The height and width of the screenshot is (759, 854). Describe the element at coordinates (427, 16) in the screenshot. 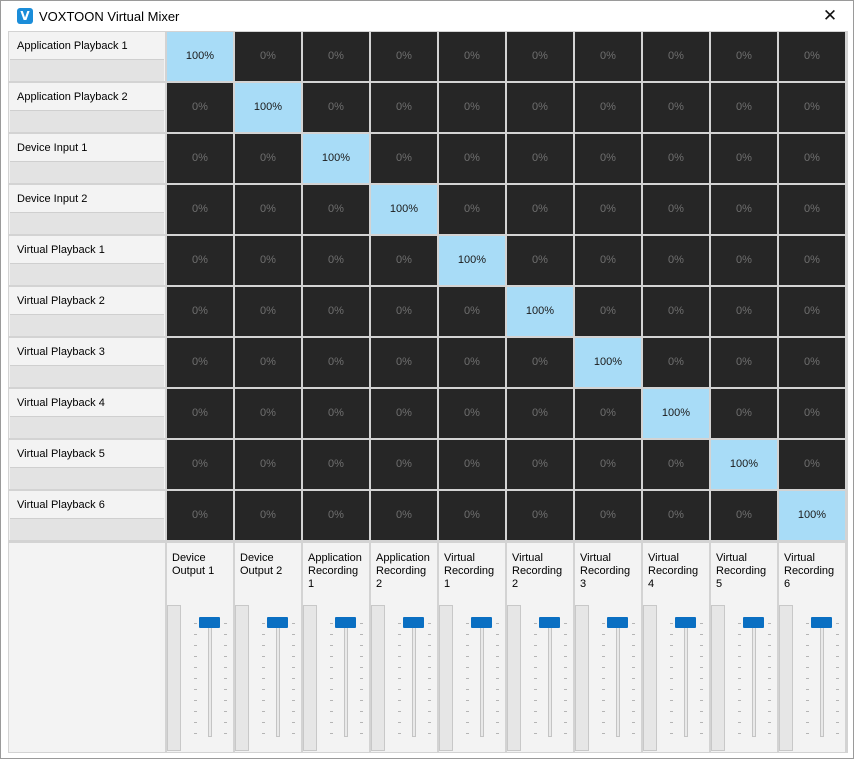

I see `title-bar: V VOXTOON Virtual Mixer ✕` at that location.